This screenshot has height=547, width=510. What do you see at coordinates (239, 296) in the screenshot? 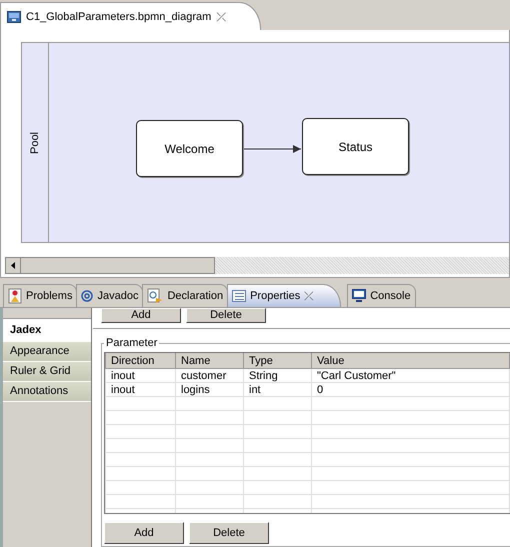
I see `properties-icon` at bounding box center [239, 296].